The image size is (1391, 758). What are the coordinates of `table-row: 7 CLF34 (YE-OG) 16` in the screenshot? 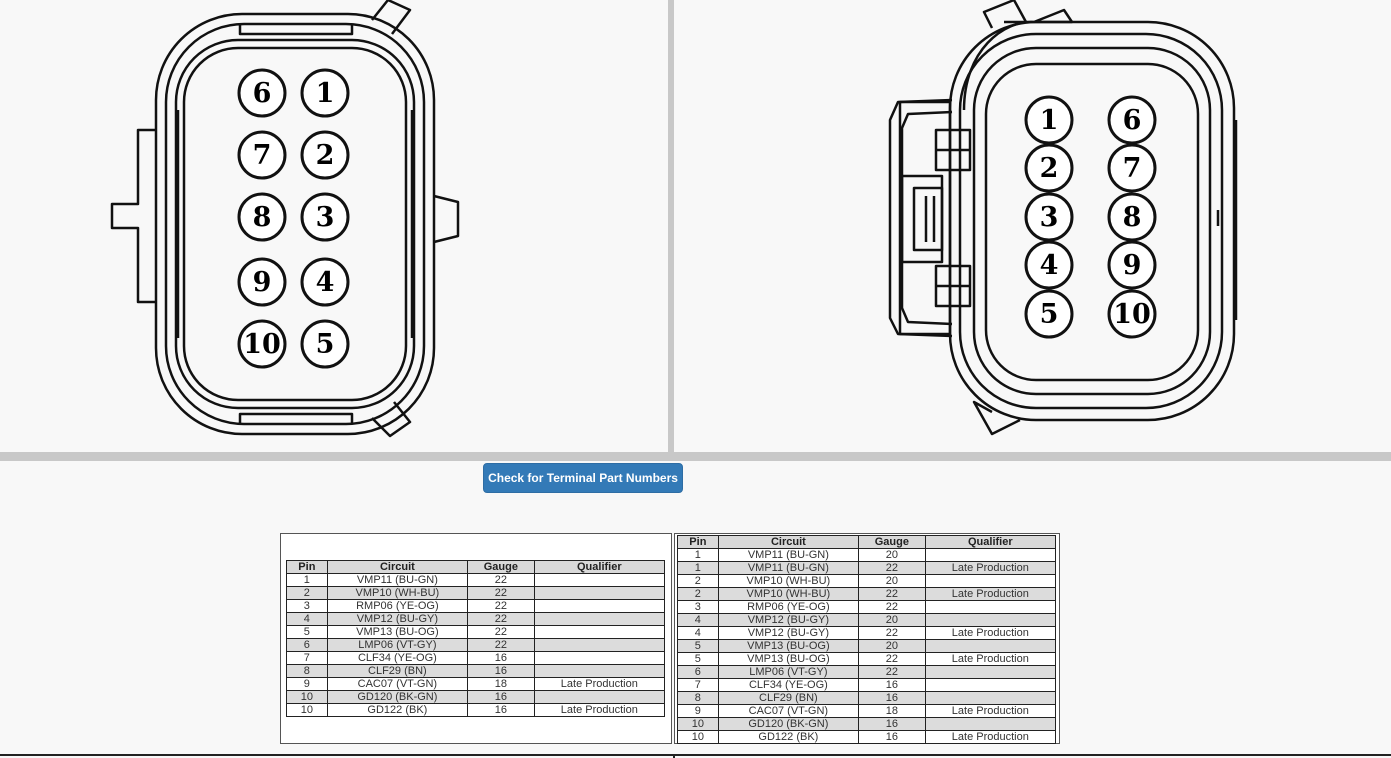 It's located at (867, 685).